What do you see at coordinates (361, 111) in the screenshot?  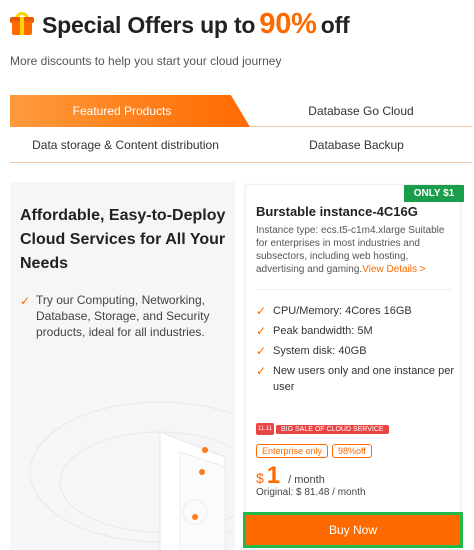 I see `tab-database-go-cloud: Database Go Cloud` at bounding box center [361, 111].